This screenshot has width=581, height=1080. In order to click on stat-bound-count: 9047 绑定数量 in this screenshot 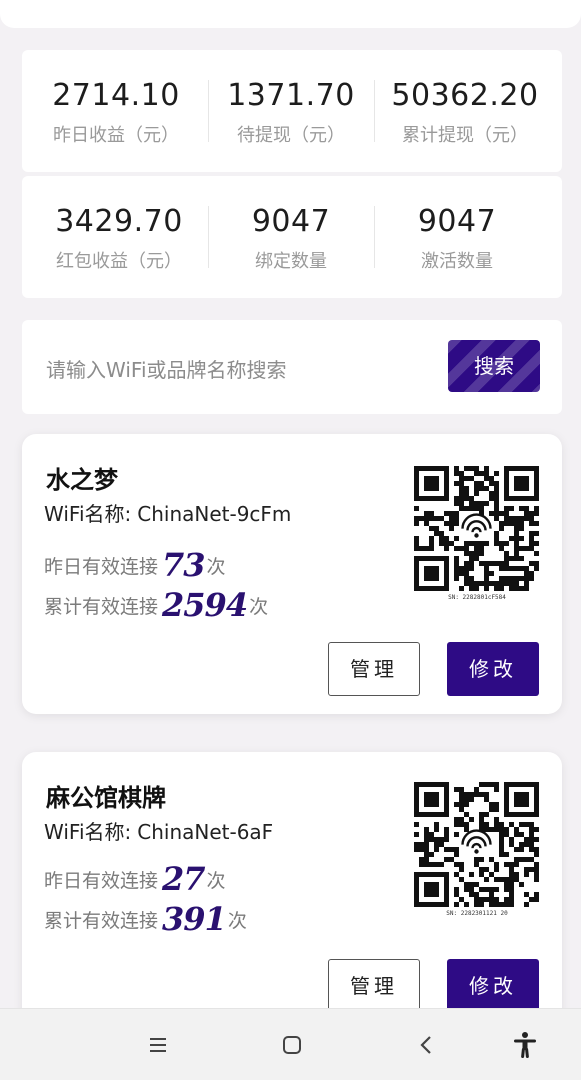, I will do `click(291, 237)`.